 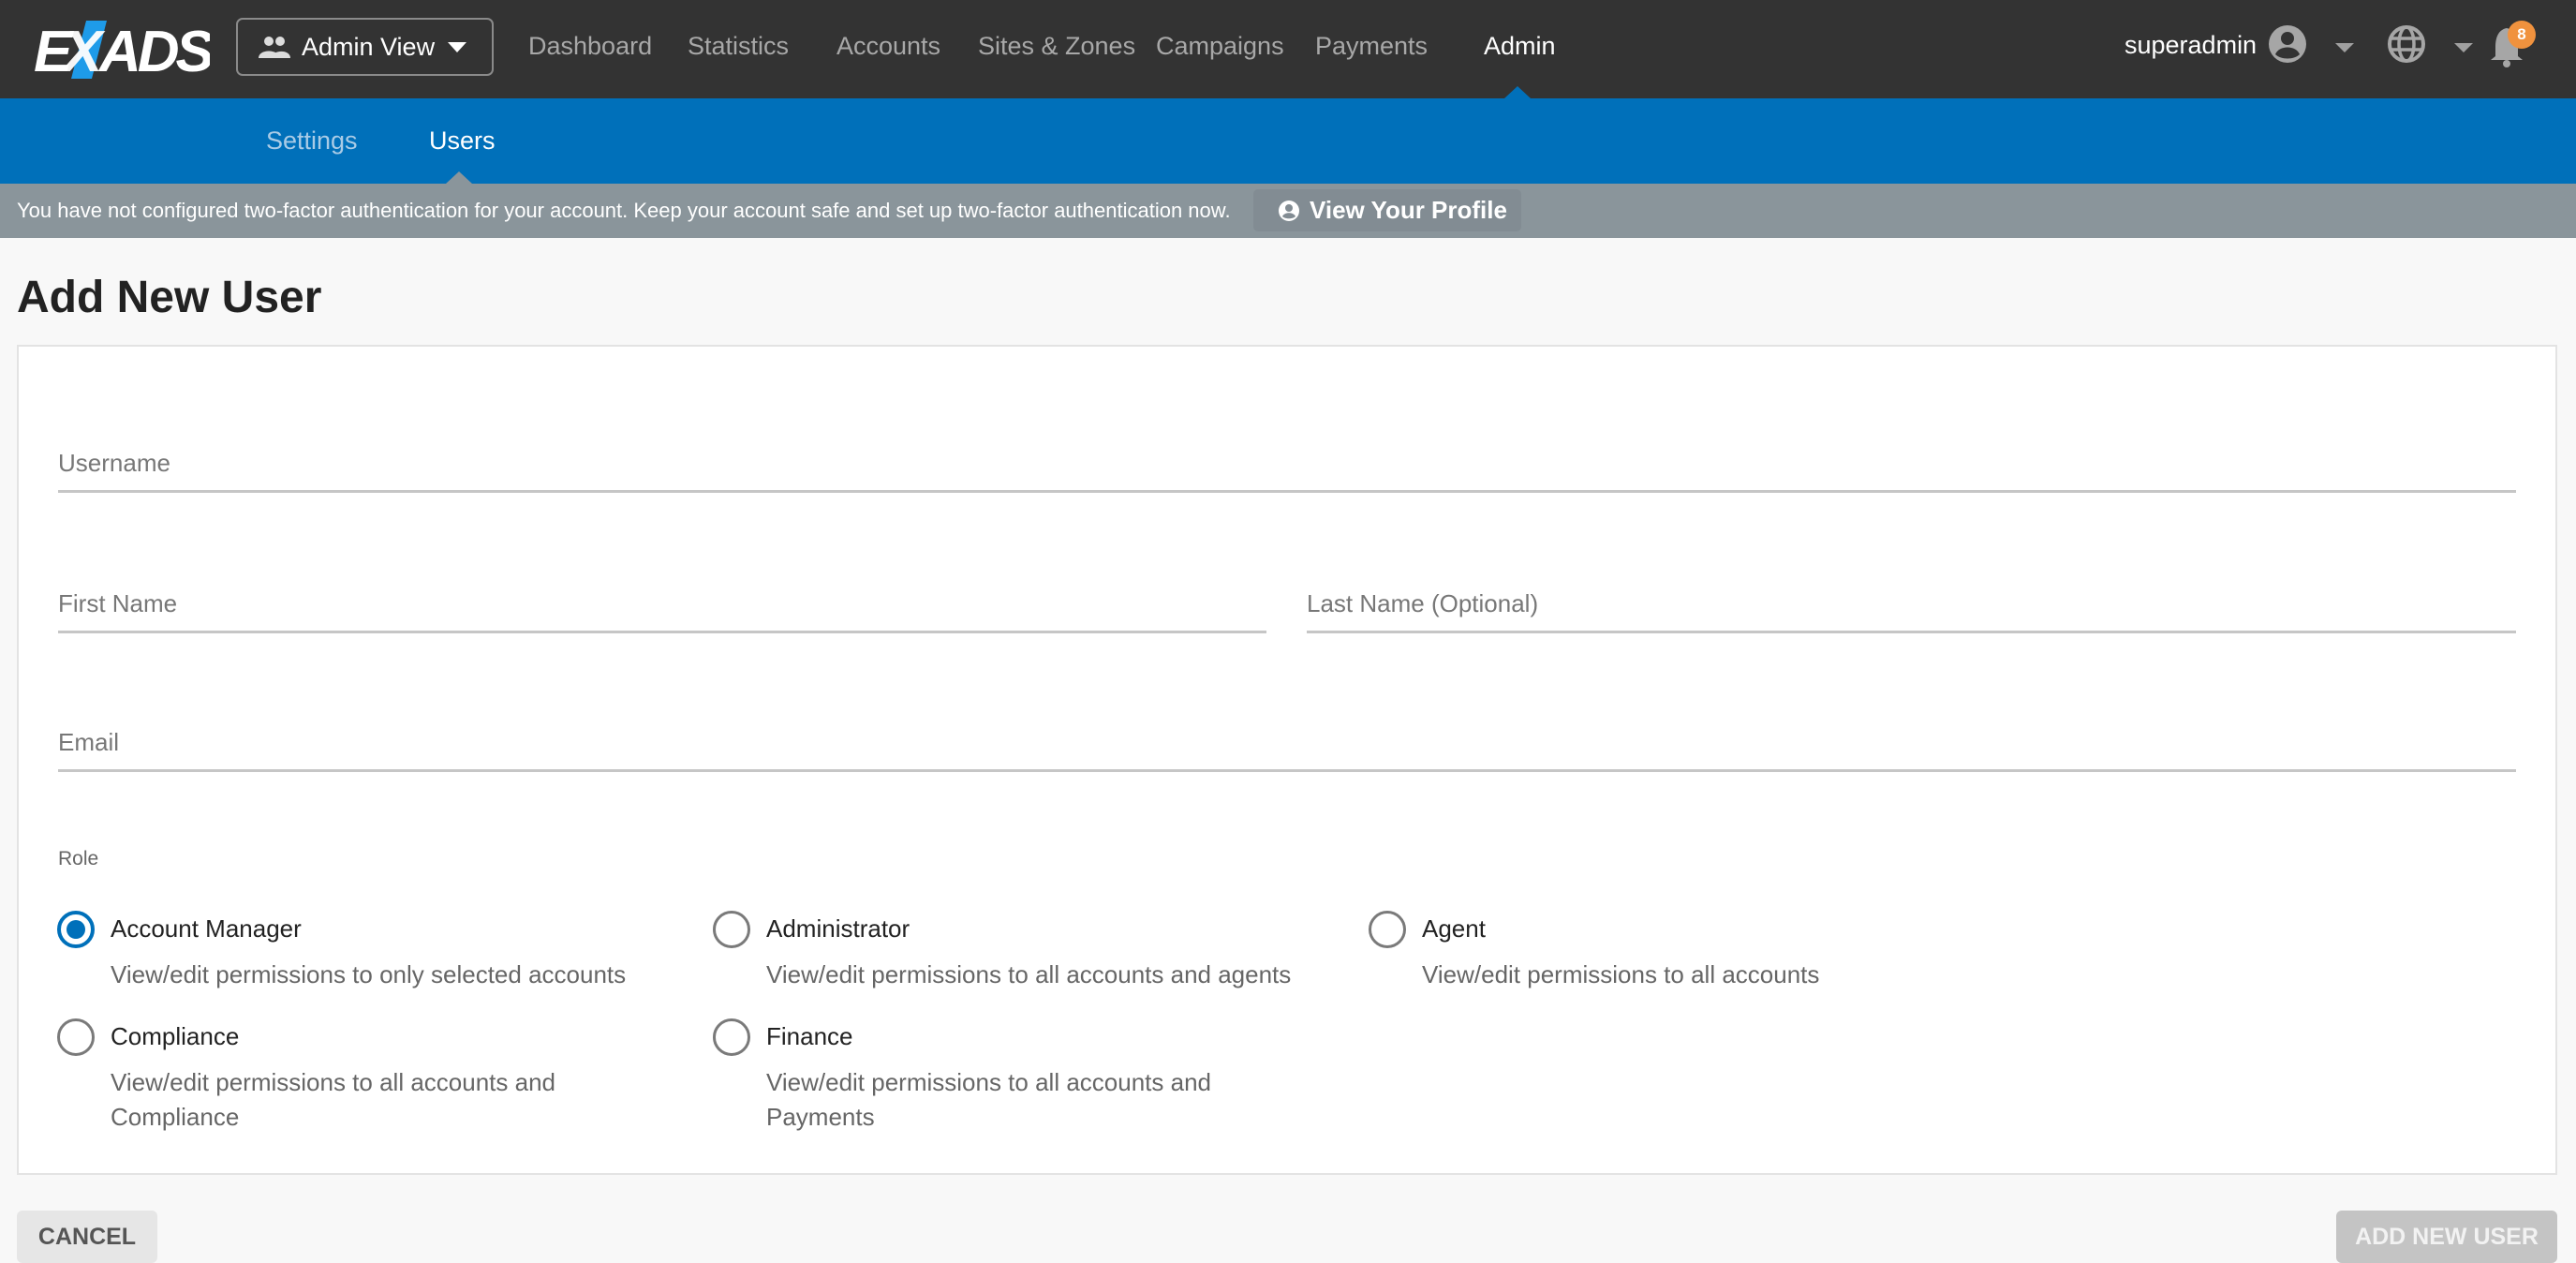 What do you see at coordinates (1056, 46) in the screenshot?
I see `nav-sites-zones: Sites & Zones` at bounding box center [1056, 46].